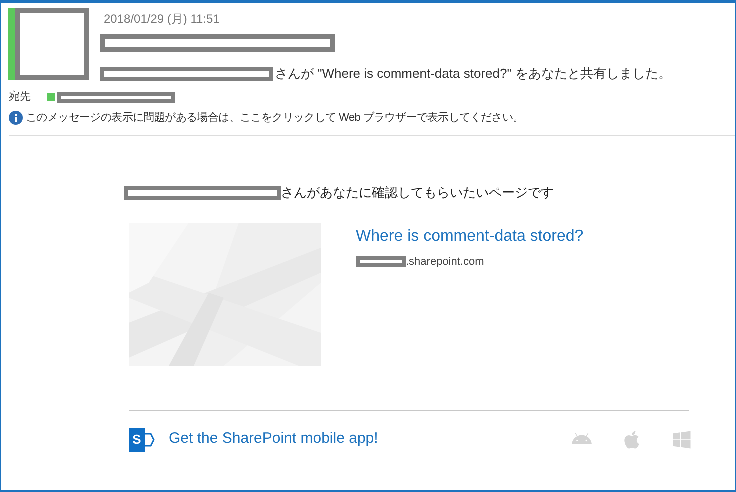  What do you see at coordinates (470, 236) in the screenshot?
I see `page-title-link: Where is comment-data stored?` at bounding box center [470, 236].